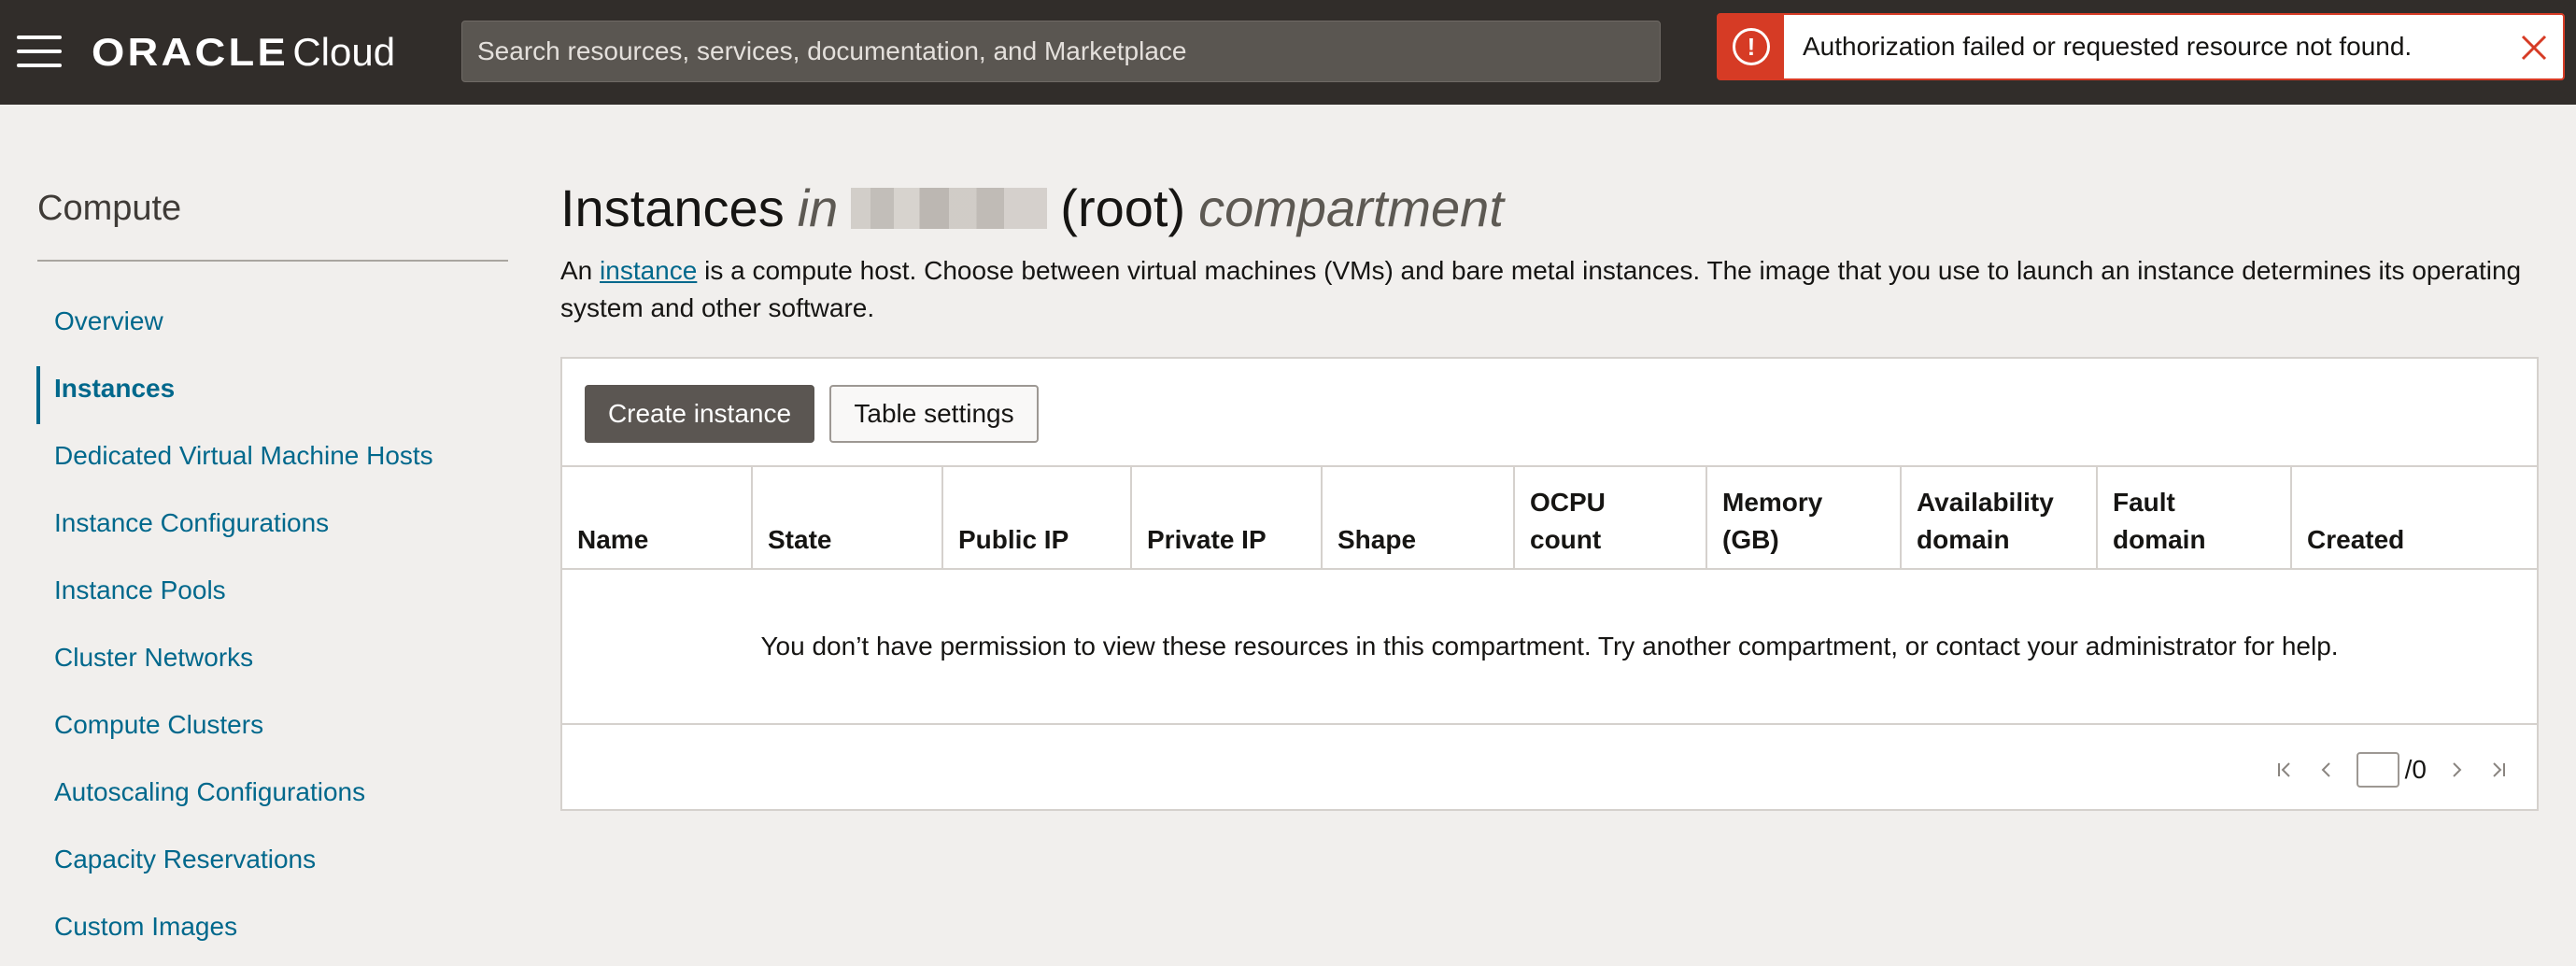 Image resolution: width=2576 pixels, height=966 pixels. I want to click on sidebar-item-cluster-networks: Cluster Networks, so click(153, 658).